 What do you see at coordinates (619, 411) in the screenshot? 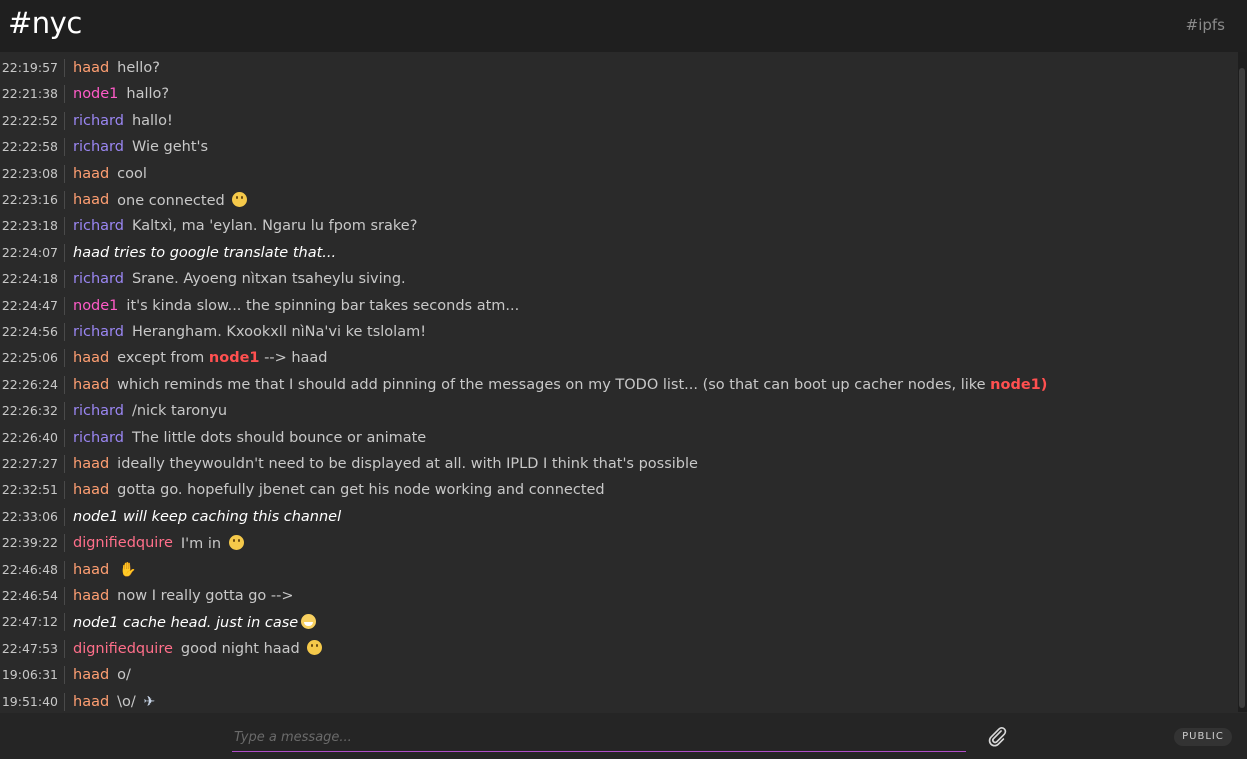
I see `message-row: 22:26:32 richard/nick taronyu` at bounding box center [619, 411].